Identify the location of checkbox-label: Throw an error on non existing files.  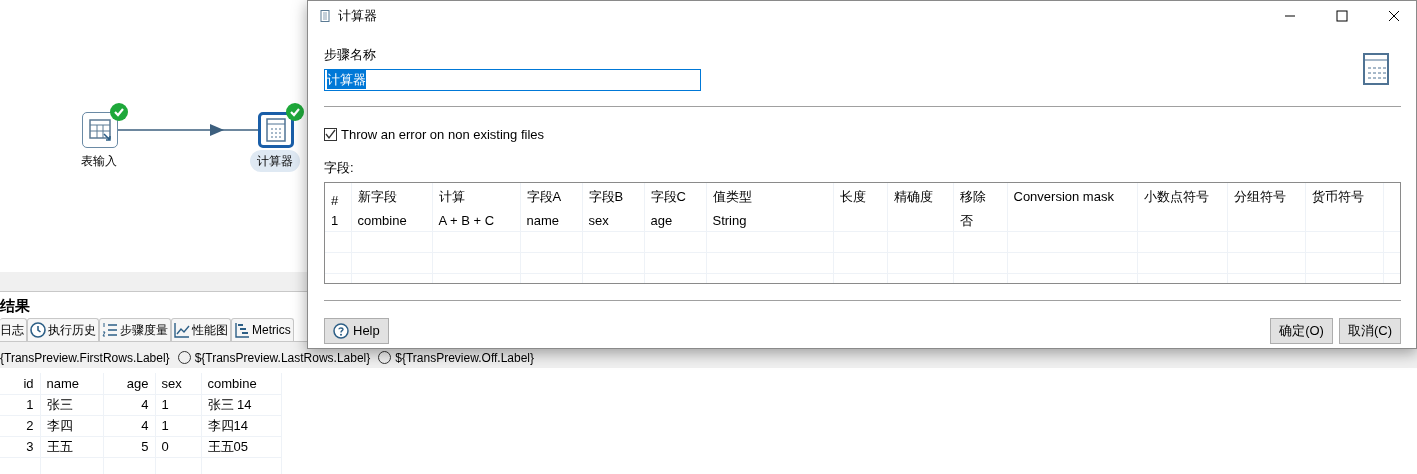
(443, 134).